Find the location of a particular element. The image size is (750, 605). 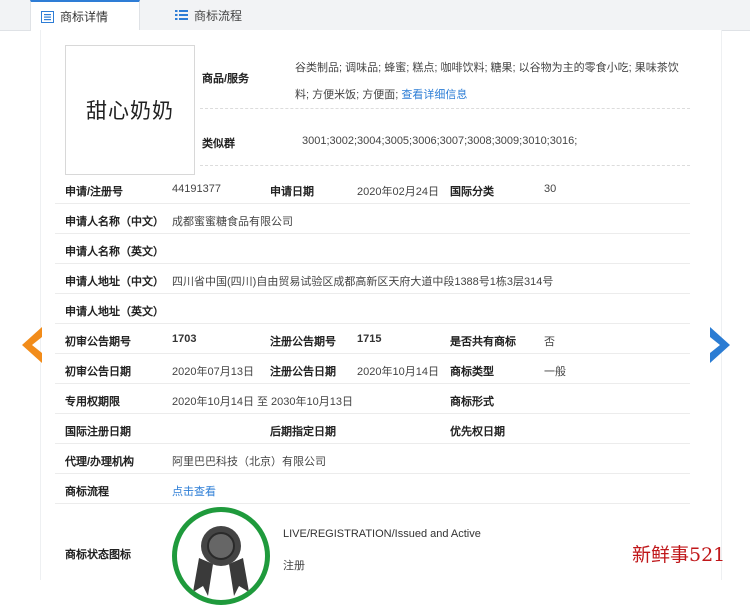

tm-form-label: 商标形式 is located at coordinates (472, 402).